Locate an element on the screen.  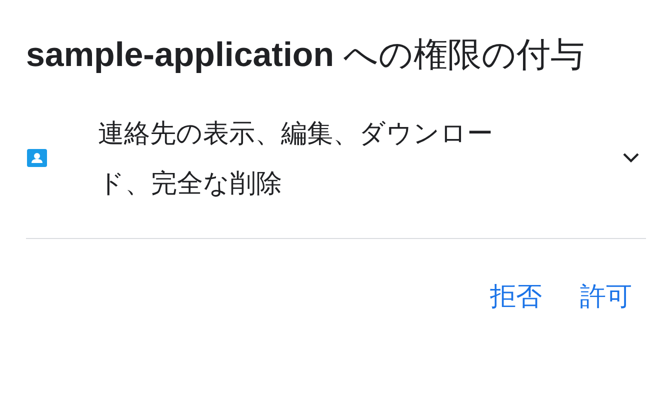
dialog-title: sample-application への権限の付与 is located at coordinates (306, 55).